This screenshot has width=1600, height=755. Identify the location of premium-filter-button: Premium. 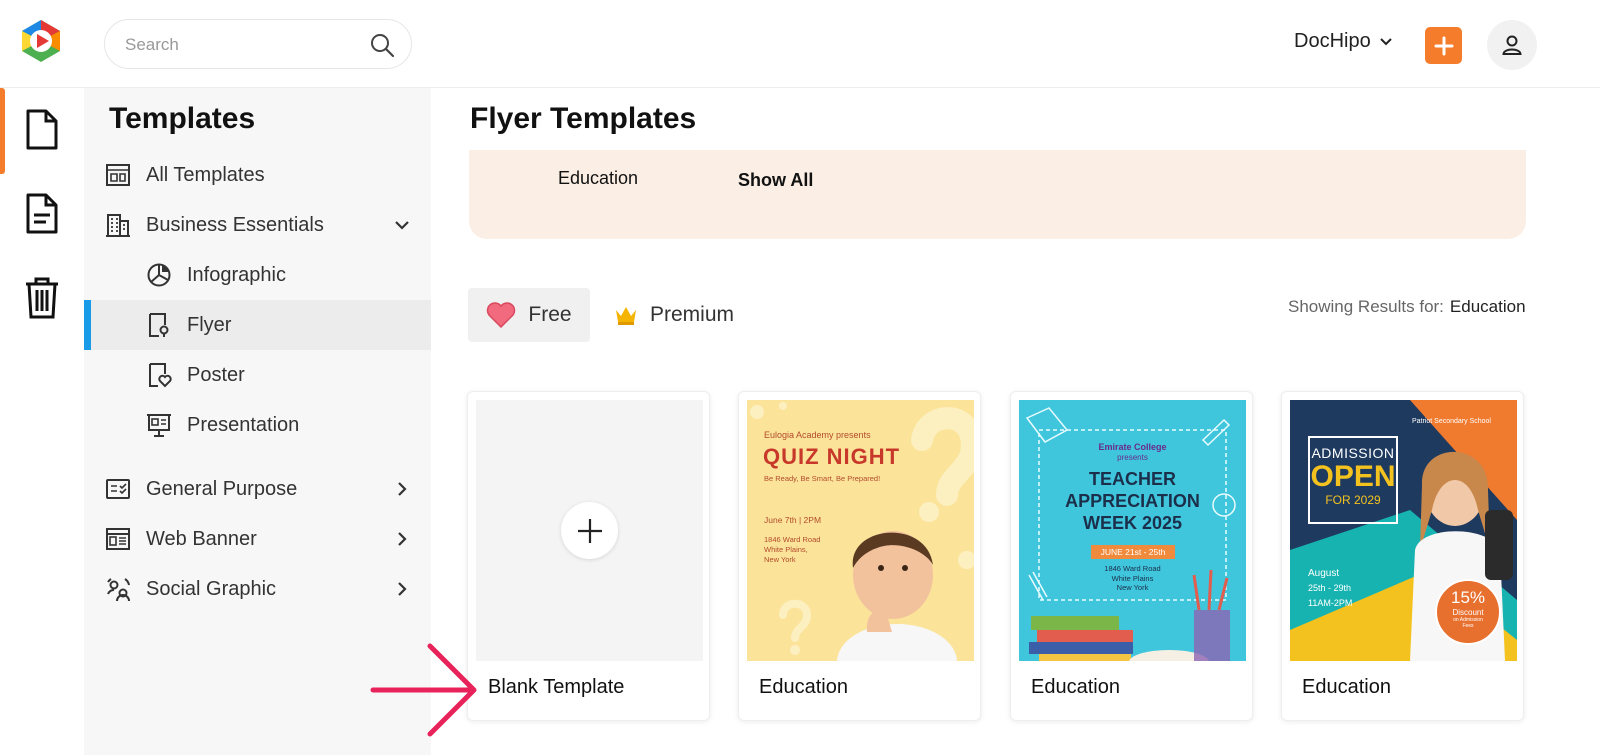
(674, 315).